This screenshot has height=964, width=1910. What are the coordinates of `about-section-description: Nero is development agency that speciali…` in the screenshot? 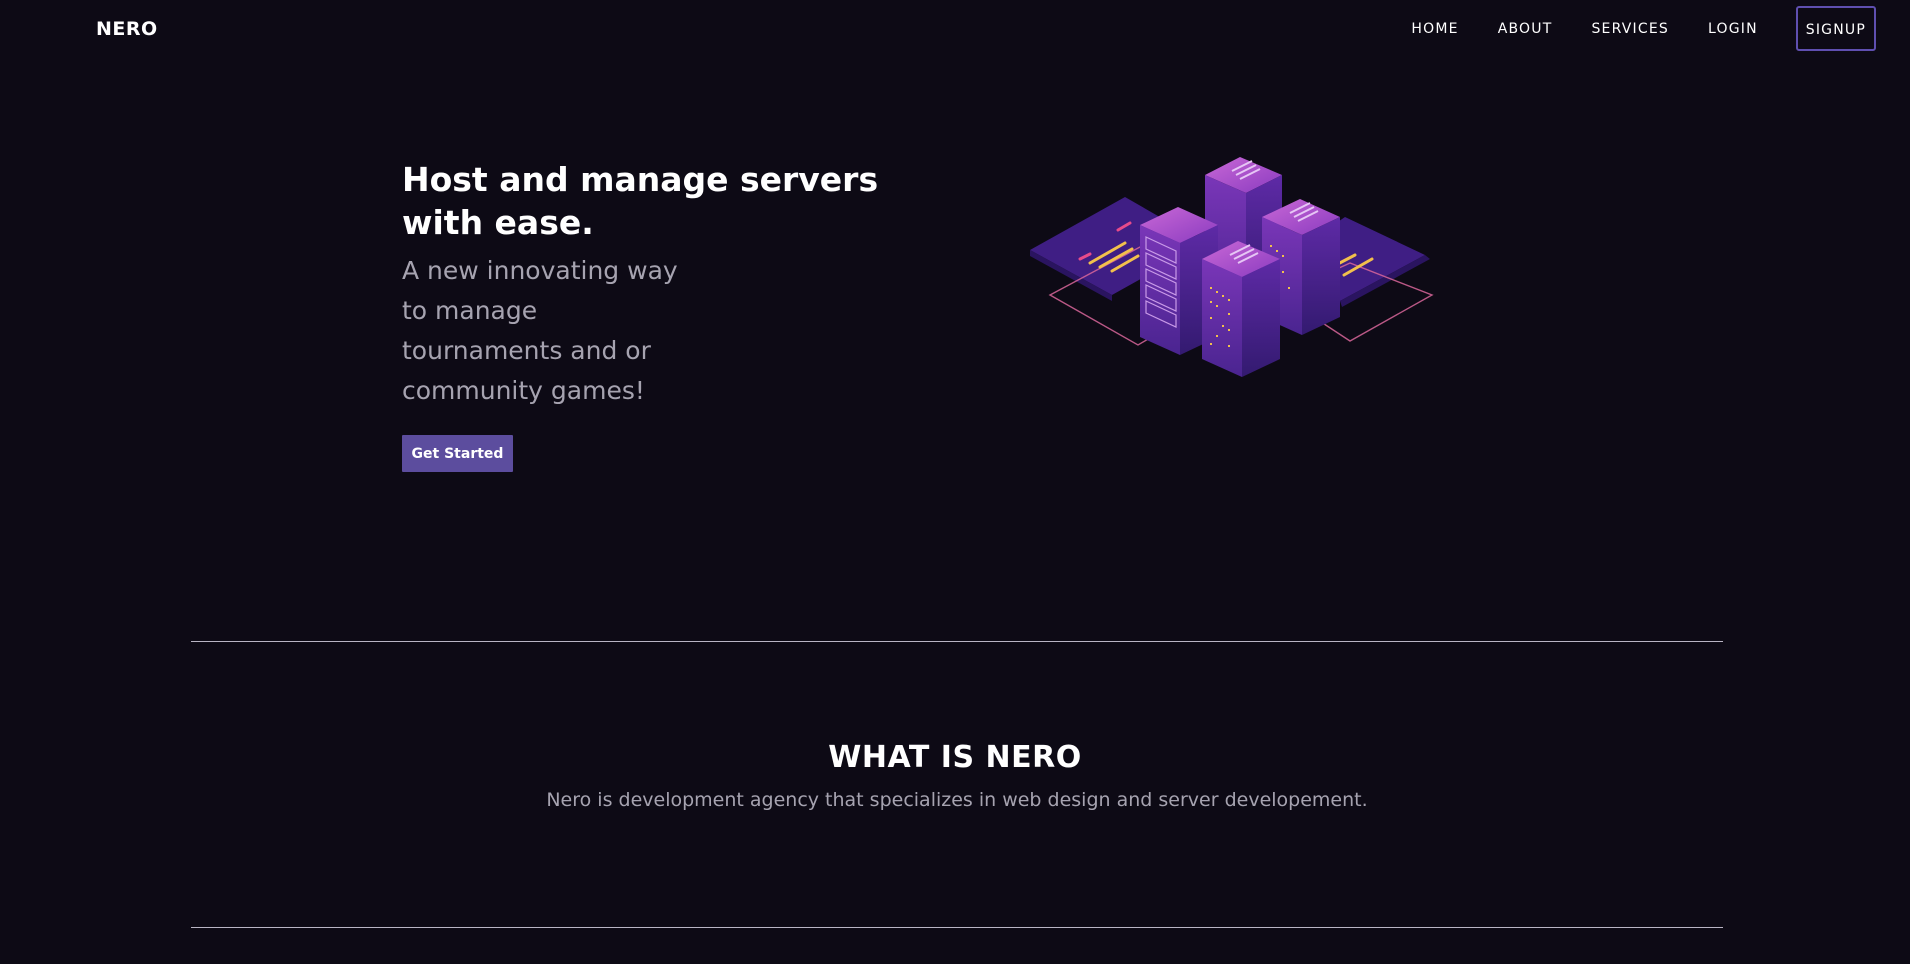 It's located at (957, 800).